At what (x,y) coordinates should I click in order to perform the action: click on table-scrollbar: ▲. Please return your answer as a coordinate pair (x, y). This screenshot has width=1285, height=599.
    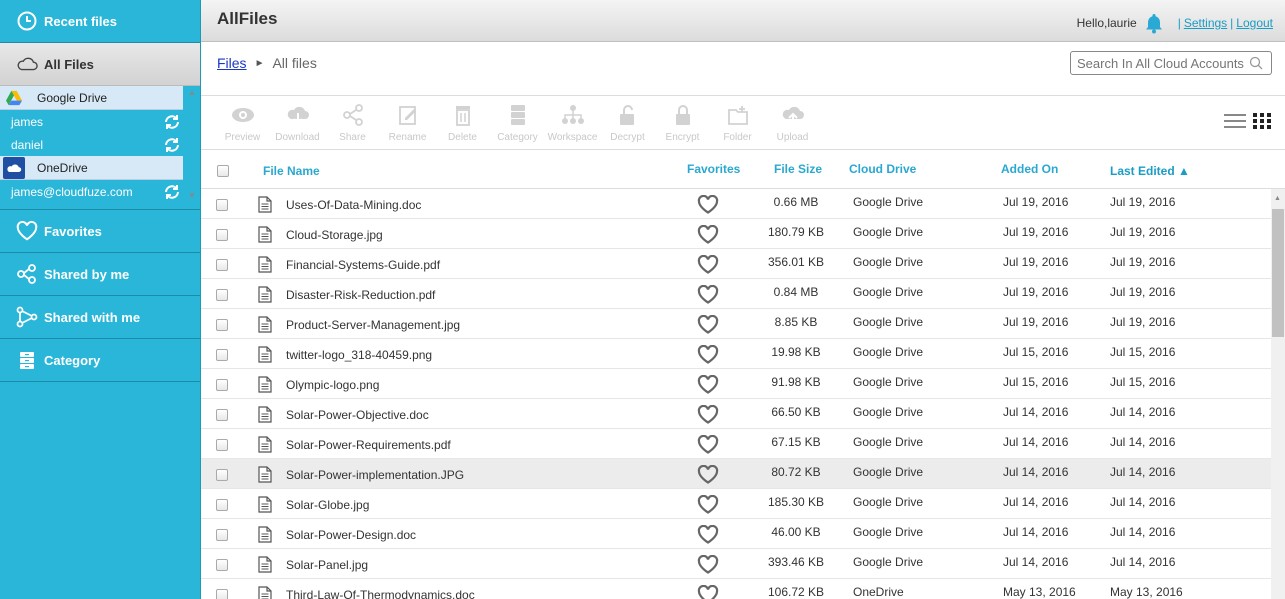
    Looking at the image, I should click on (1278, 394).